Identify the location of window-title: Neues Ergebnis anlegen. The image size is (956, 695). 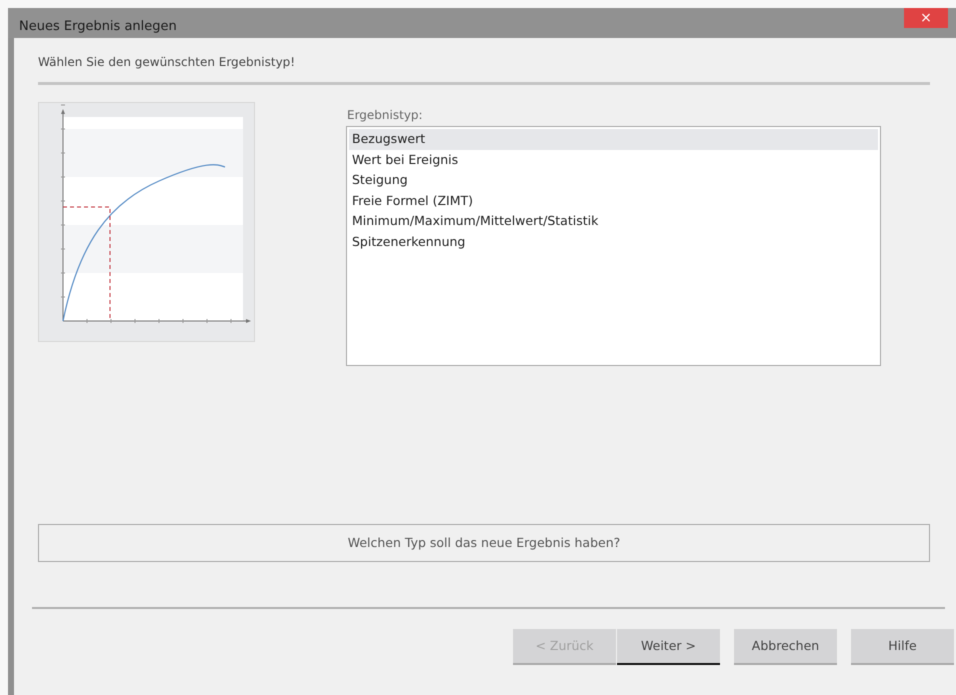
(98, 27).